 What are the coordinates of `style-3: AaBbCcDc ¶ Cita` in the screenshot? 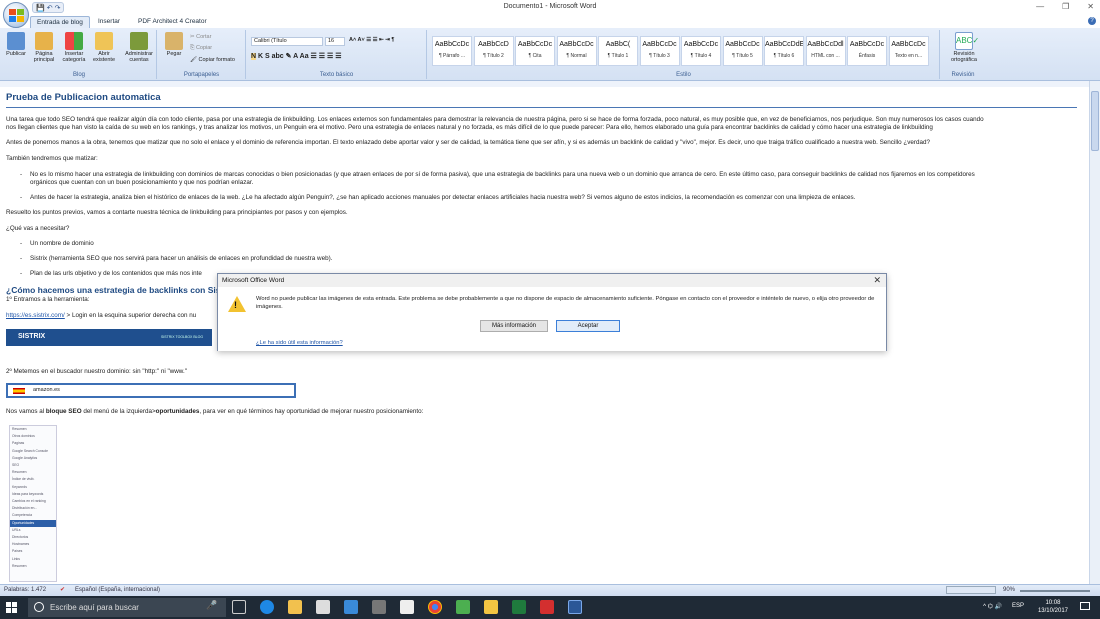 It's located at (535, 51).